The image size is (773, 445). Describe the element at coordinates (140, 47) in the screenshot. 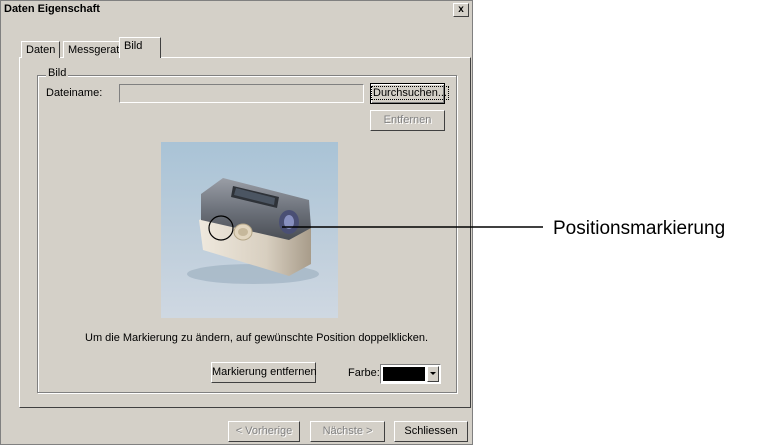

I see `tab-bild: Bild` at that location.